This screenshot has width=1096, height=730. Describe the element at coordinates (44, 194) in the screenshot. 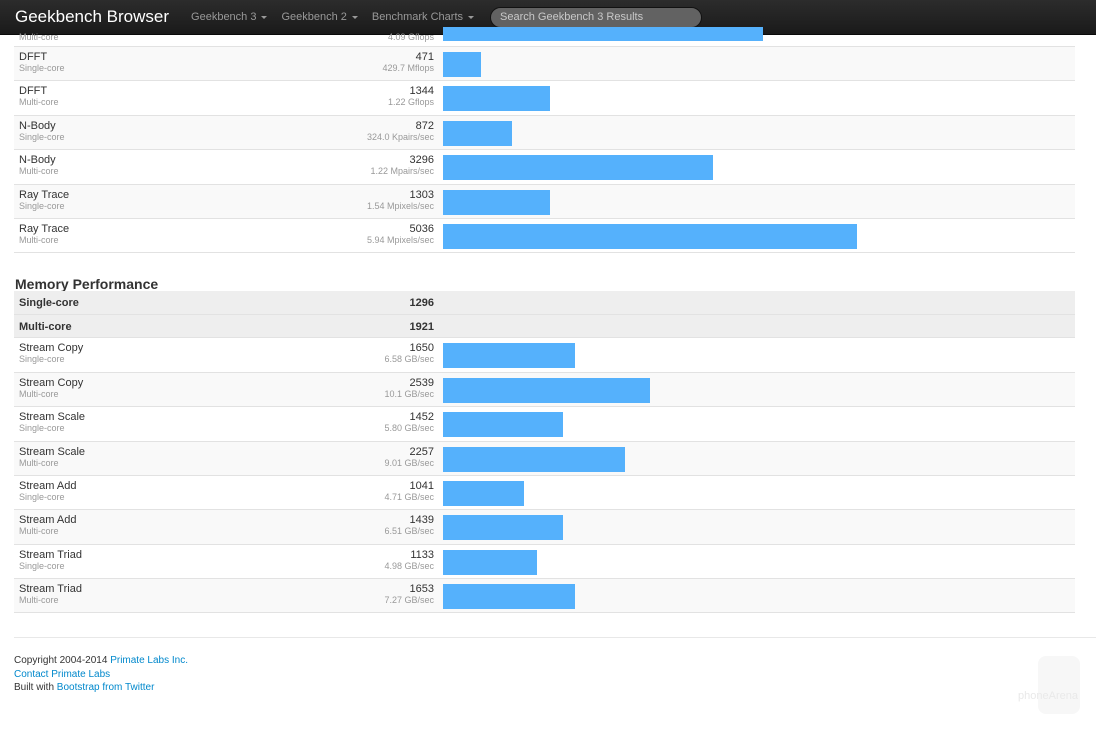

I see `benchmark-name: Ray Trace` at that location.